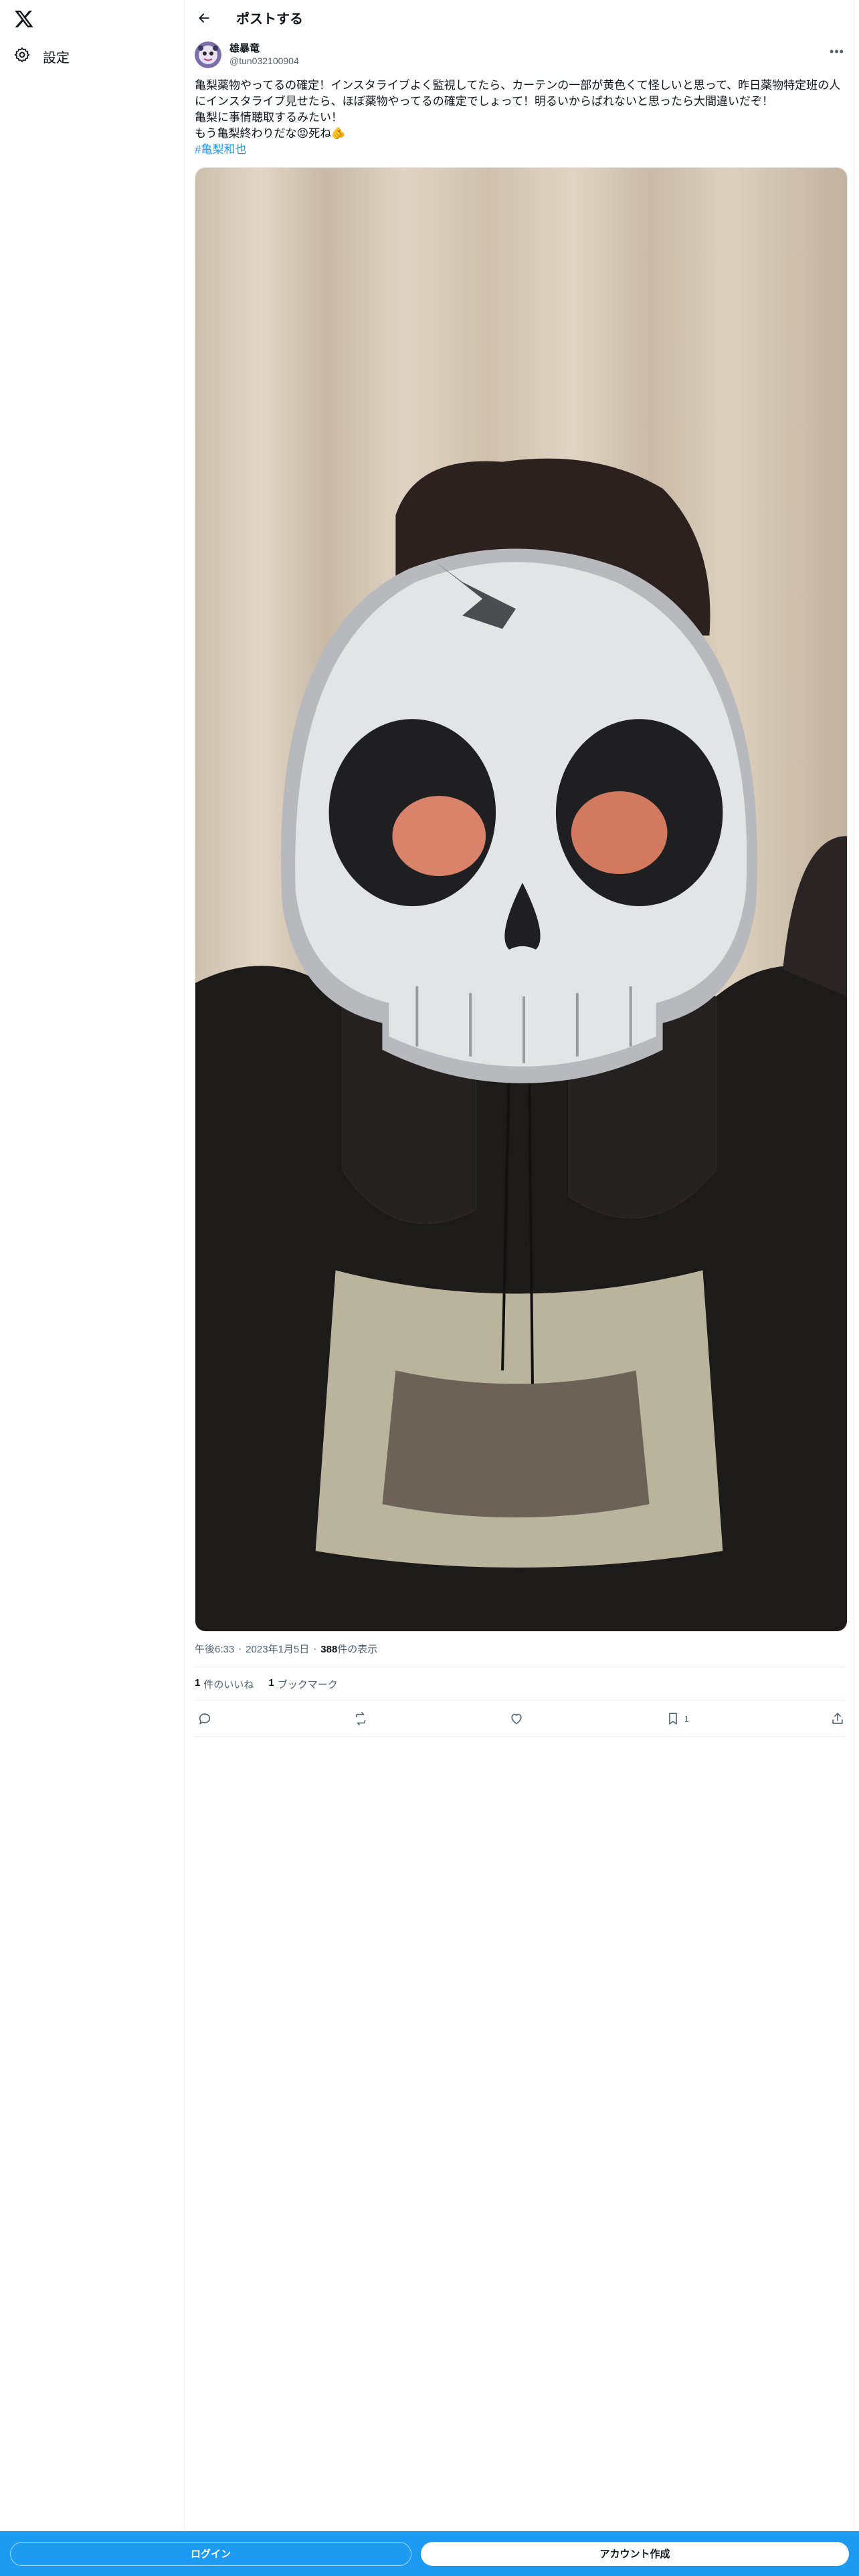 This screenshot has width=859, height=2576. I want to click on arrow-left-icon, so click(204, 18).